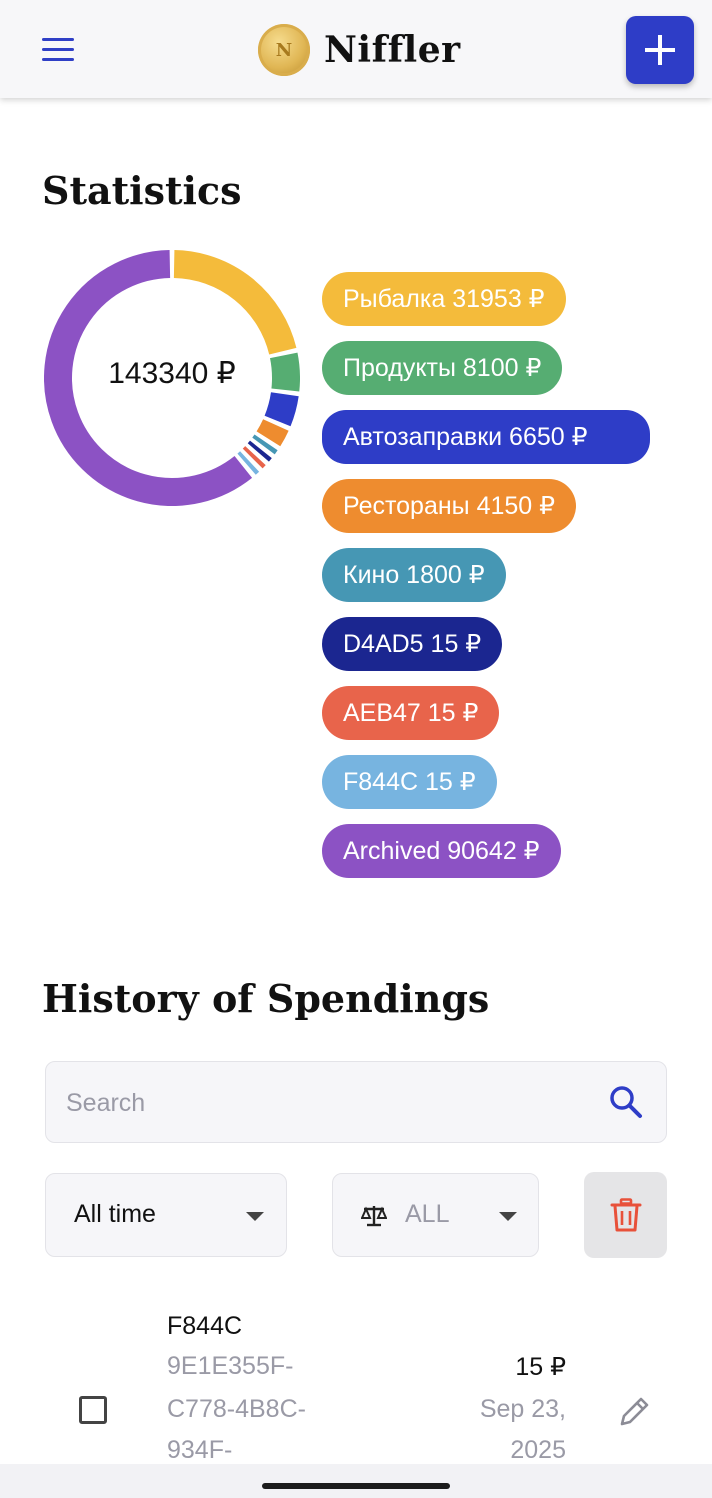 This screenshot has height=1498, width=712. I want to click on legend-chip: Автозаправки 6650 ₽, so click(486, 437).